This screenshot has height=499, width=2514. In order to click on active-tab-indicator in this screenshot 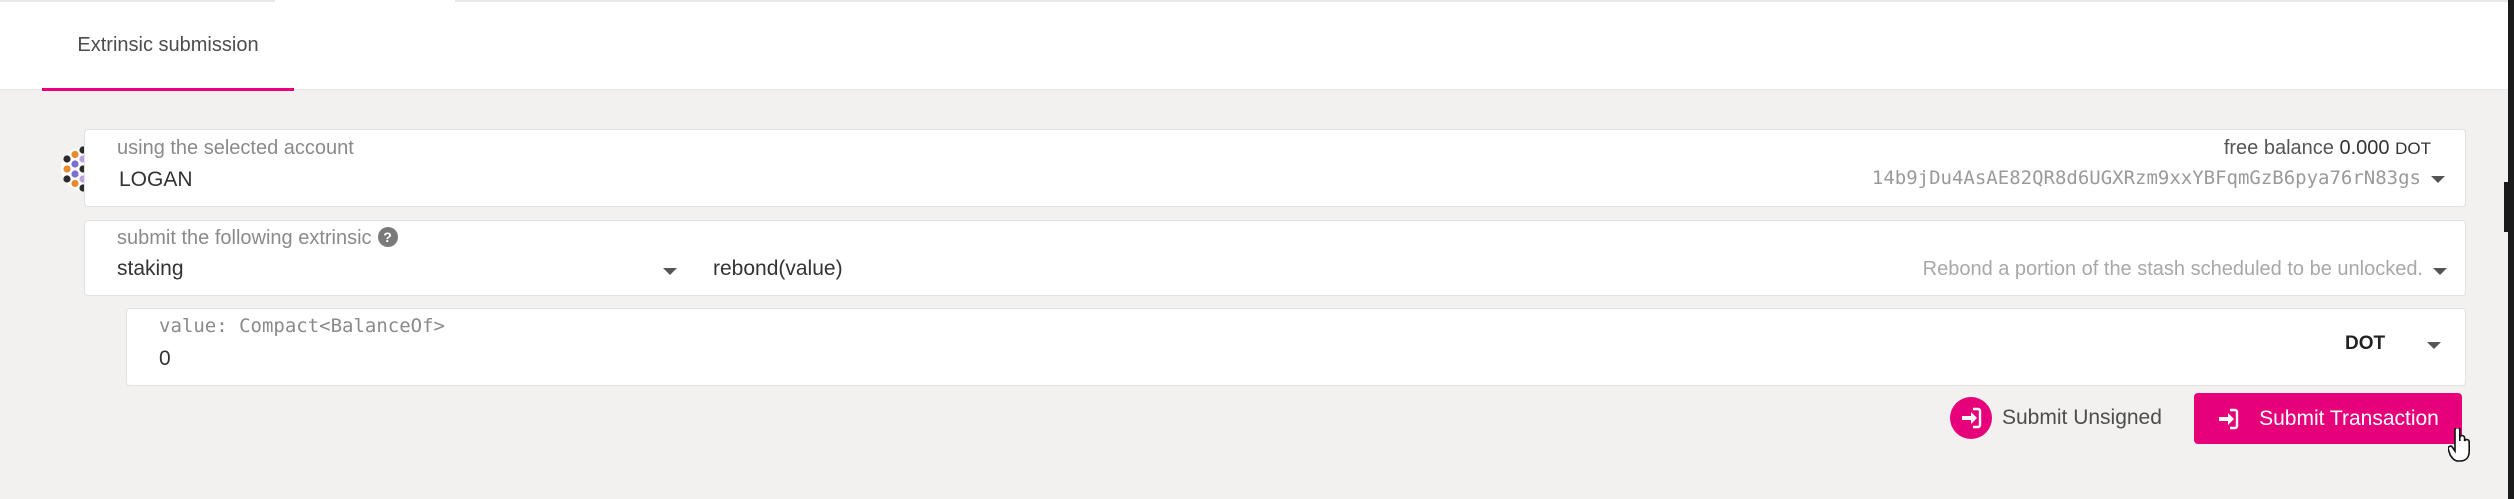, I will do `click(168, 89)`.